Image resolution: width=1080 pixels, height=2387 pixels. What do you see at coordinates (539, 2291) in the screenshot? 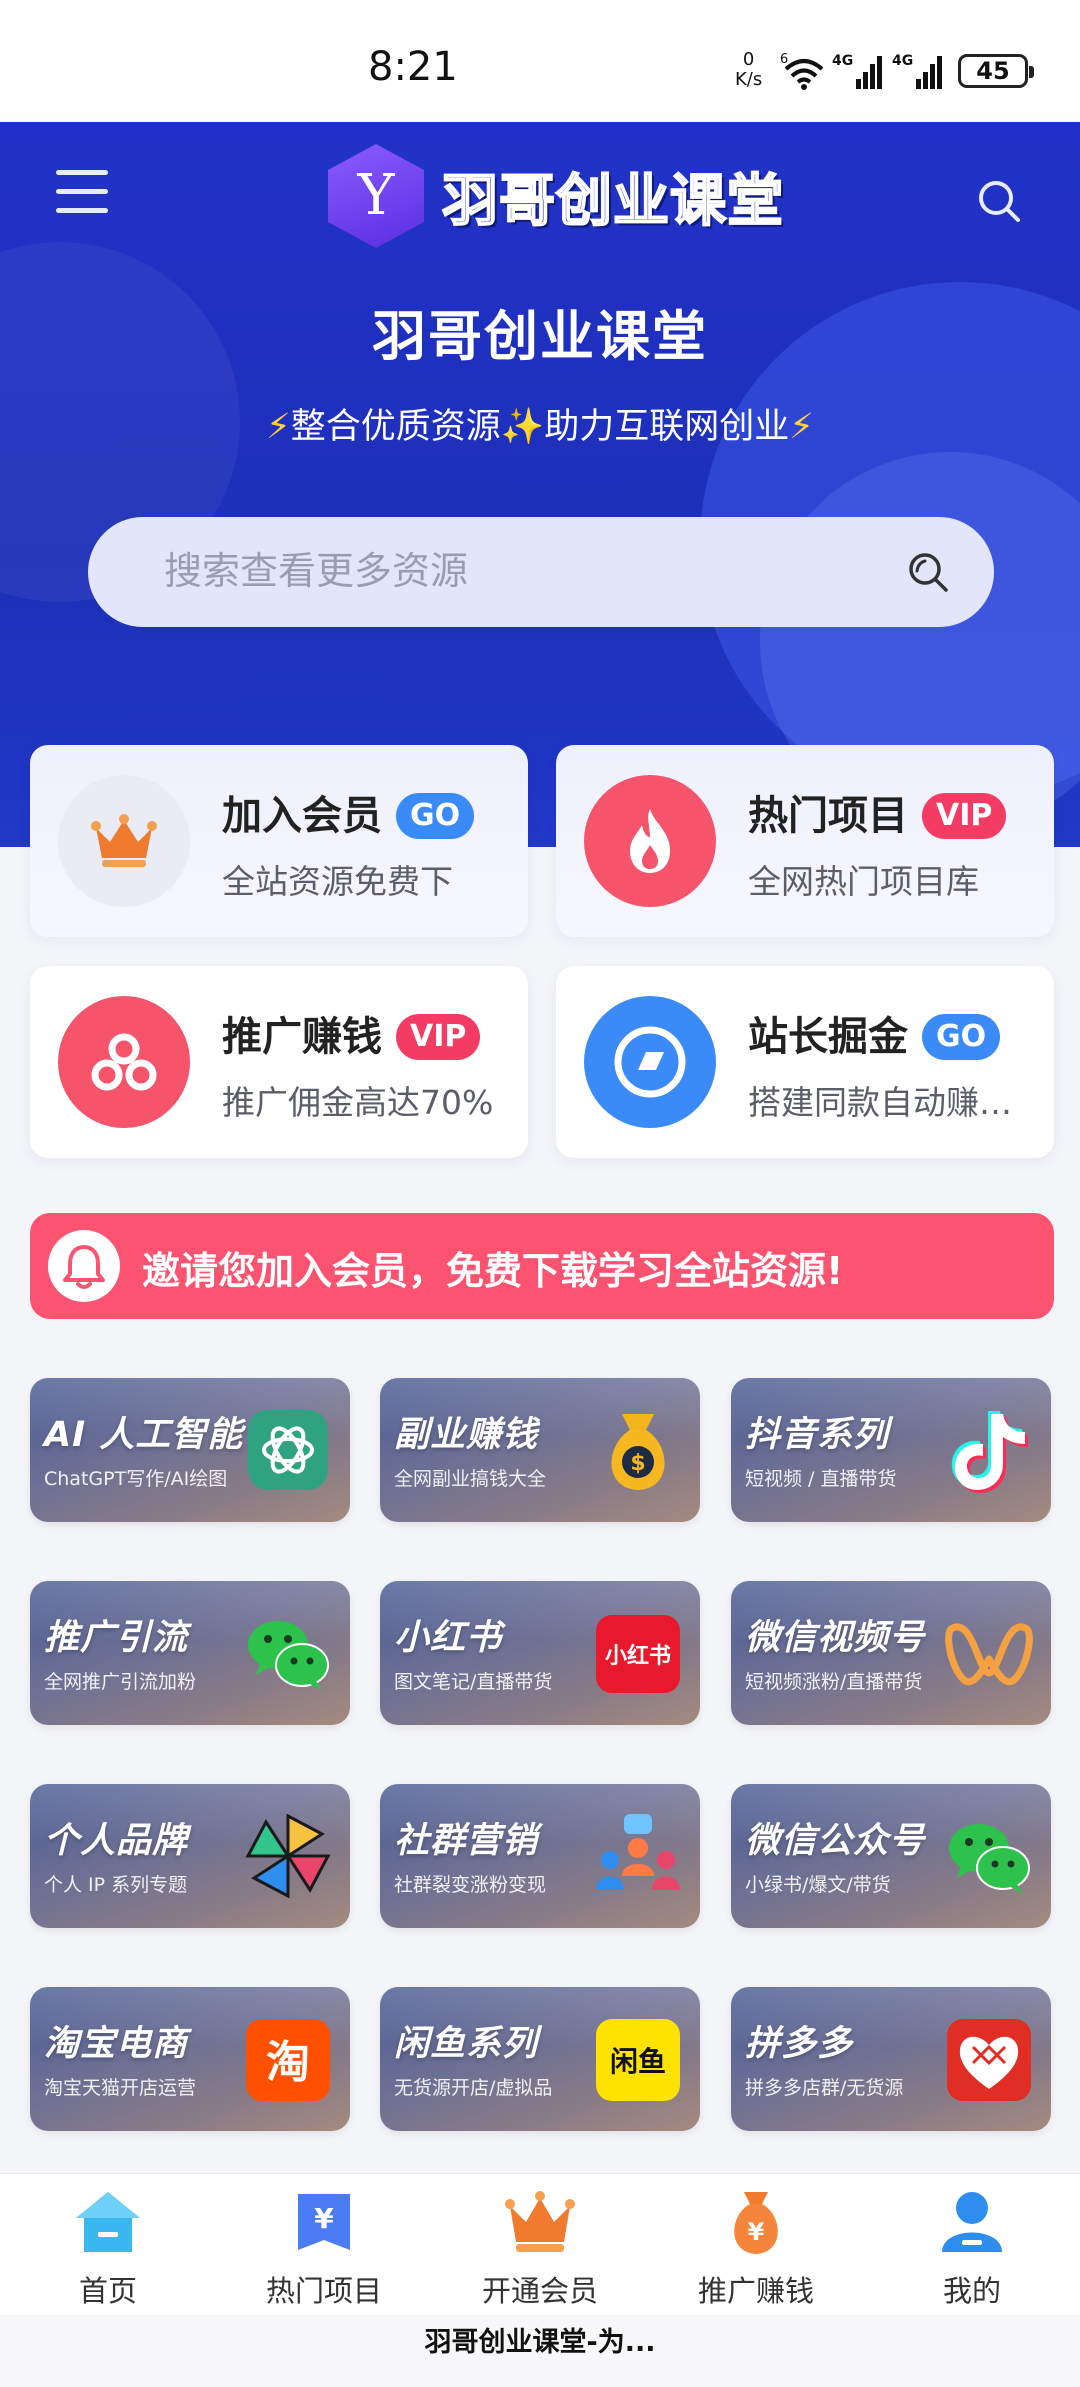
I see `tab-label: 开通会员` at bounding box center [539, 2291].